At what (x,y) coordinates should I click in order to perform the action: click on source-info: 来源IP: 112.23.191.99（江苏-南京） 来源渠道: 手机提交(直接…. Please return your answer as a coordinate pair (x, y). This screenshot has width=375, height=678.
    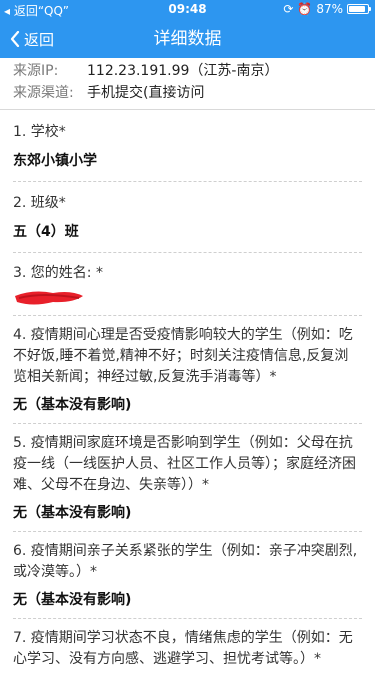
    Looking at the image, I should click on (187, 81).